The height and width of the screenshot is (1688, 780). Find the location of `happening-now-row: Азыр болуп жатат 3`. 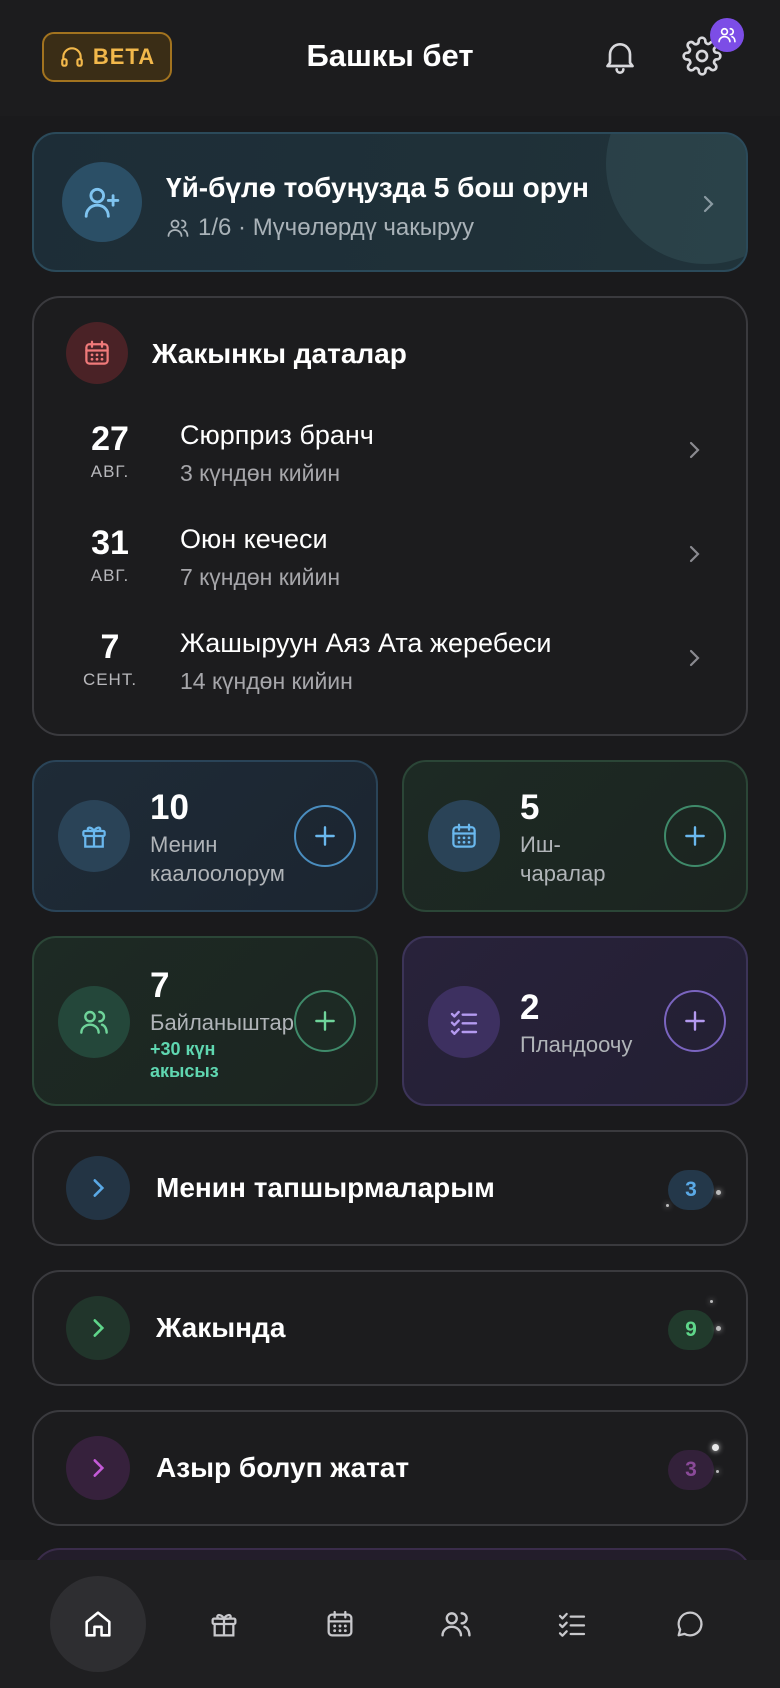

happening-now-row: Азыр болуп жатат 3 is located at coordinates (390, 1468).